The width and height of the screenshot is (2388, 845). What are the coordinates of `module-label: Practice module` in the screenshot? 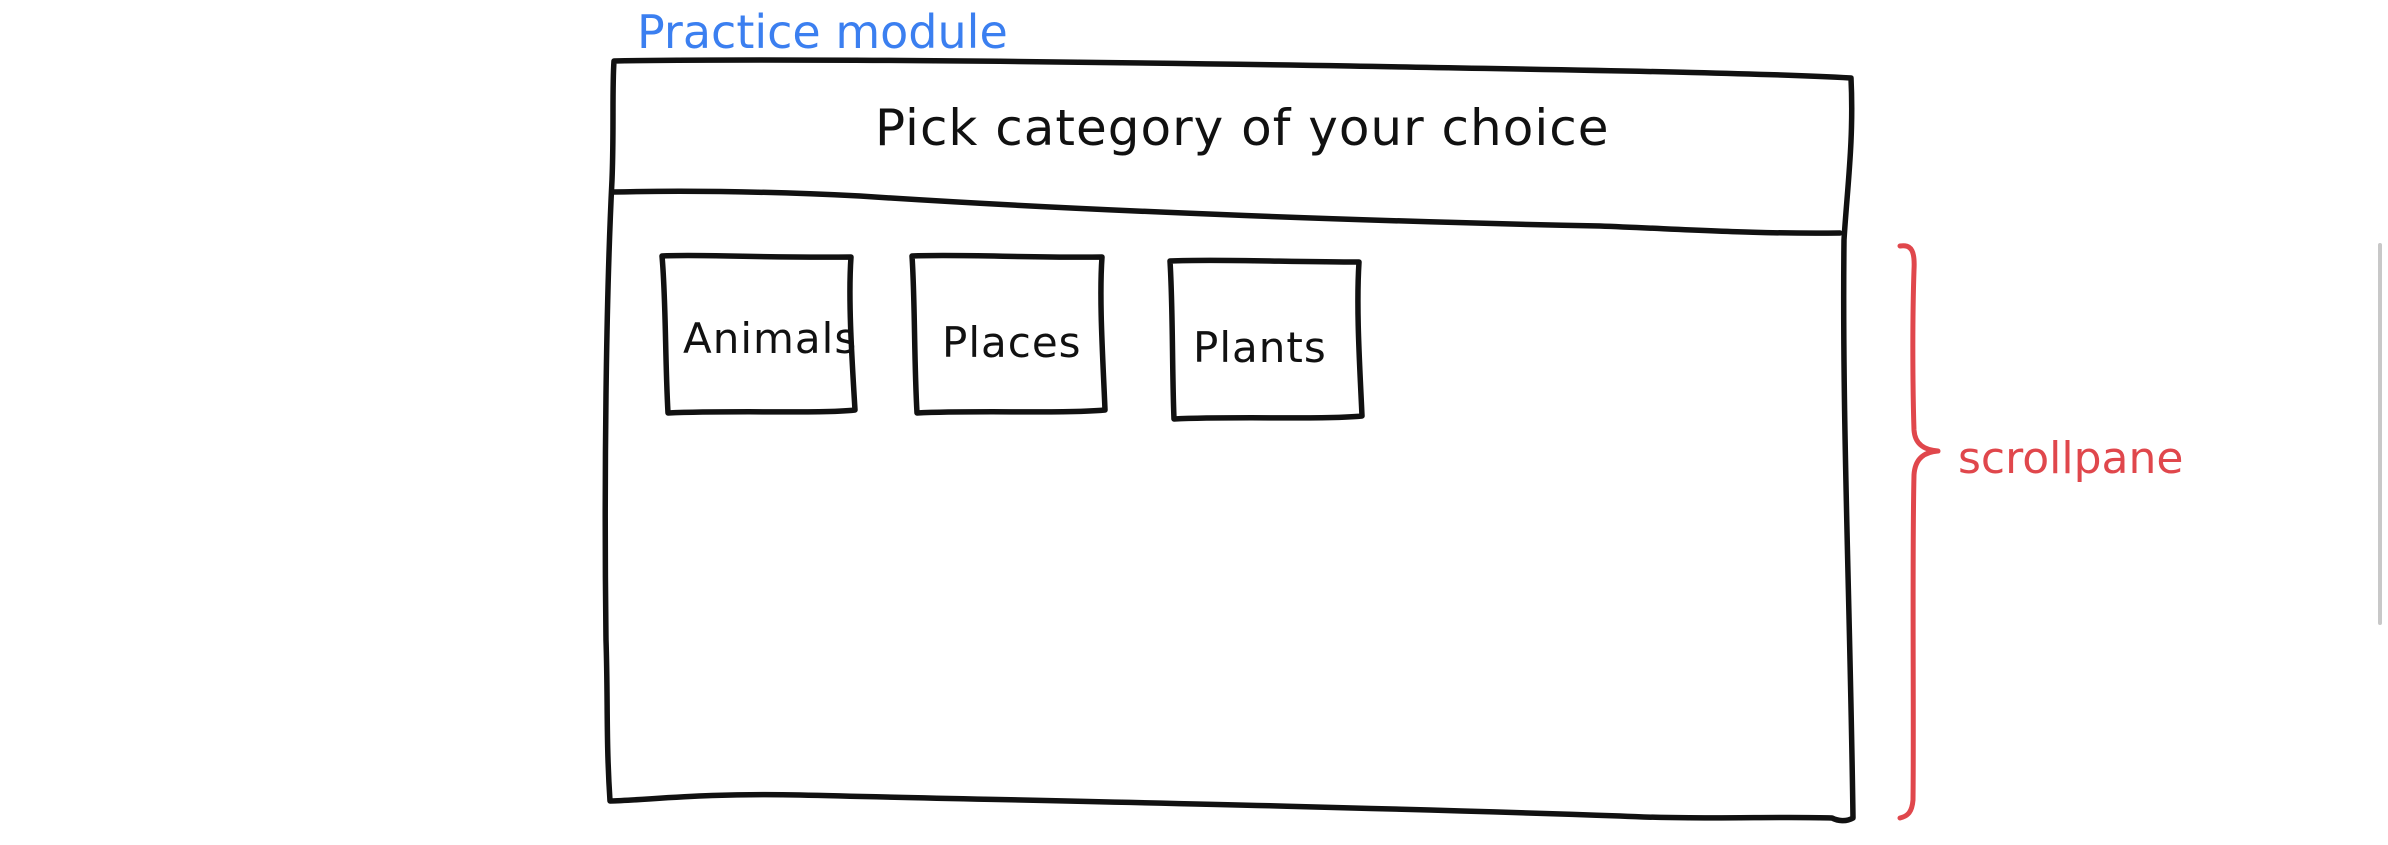 It's located at (822, 32).